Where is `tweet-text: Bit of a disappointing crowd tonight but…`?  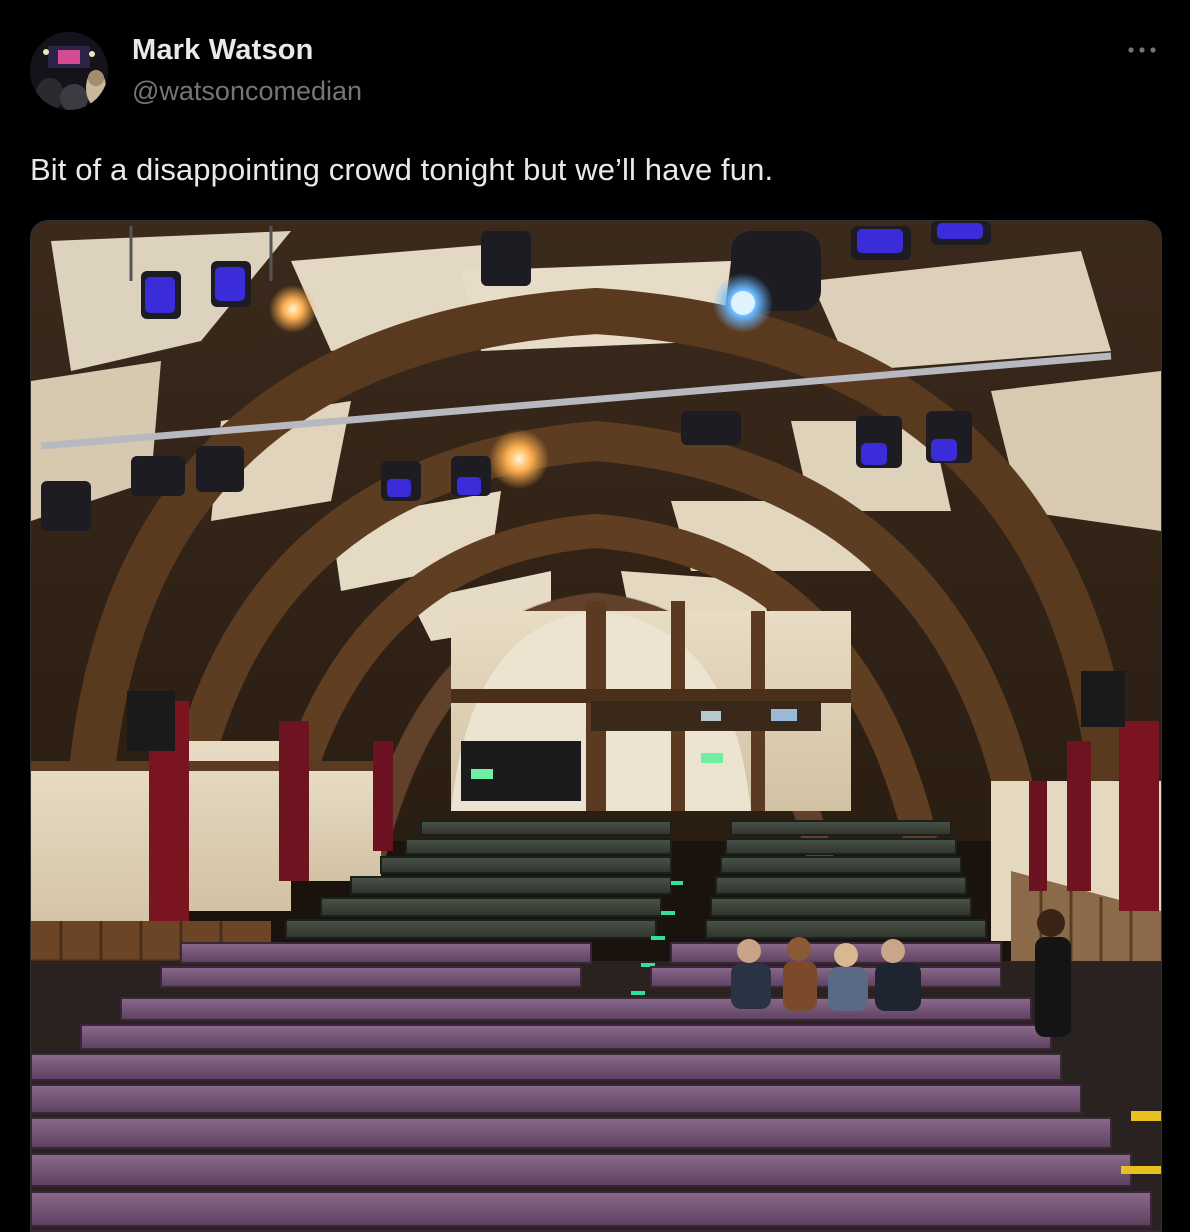
tweet-text: Bit of a disappointing crowd tonight but… is located at coordinates (402, 169).